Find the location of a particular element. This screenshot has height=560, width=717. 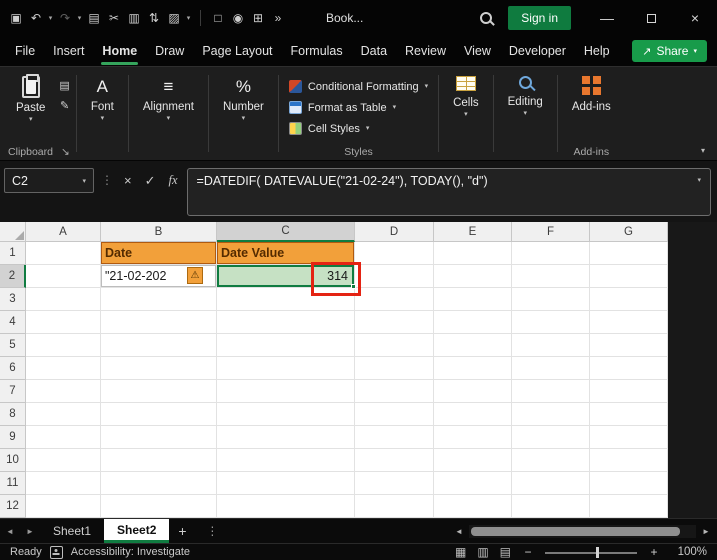

formula-bar-expand-icon: ▾ is located at coordinates (699, 180).